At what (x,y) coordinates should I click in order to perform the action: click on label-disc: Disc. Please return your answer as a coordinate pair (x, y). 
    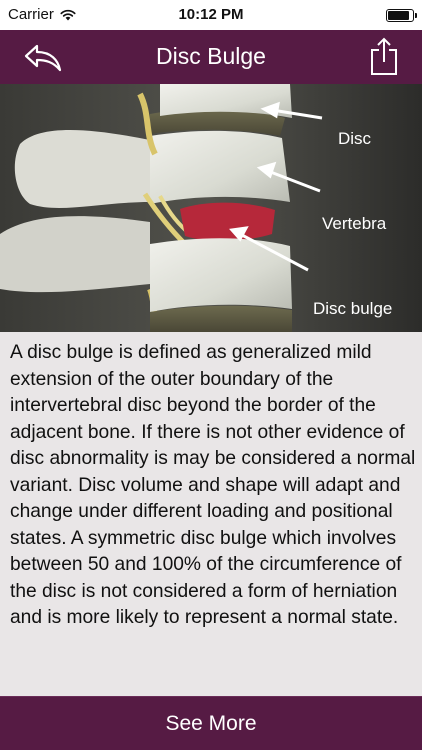
    Looking at the image, I should click on (355, 138).